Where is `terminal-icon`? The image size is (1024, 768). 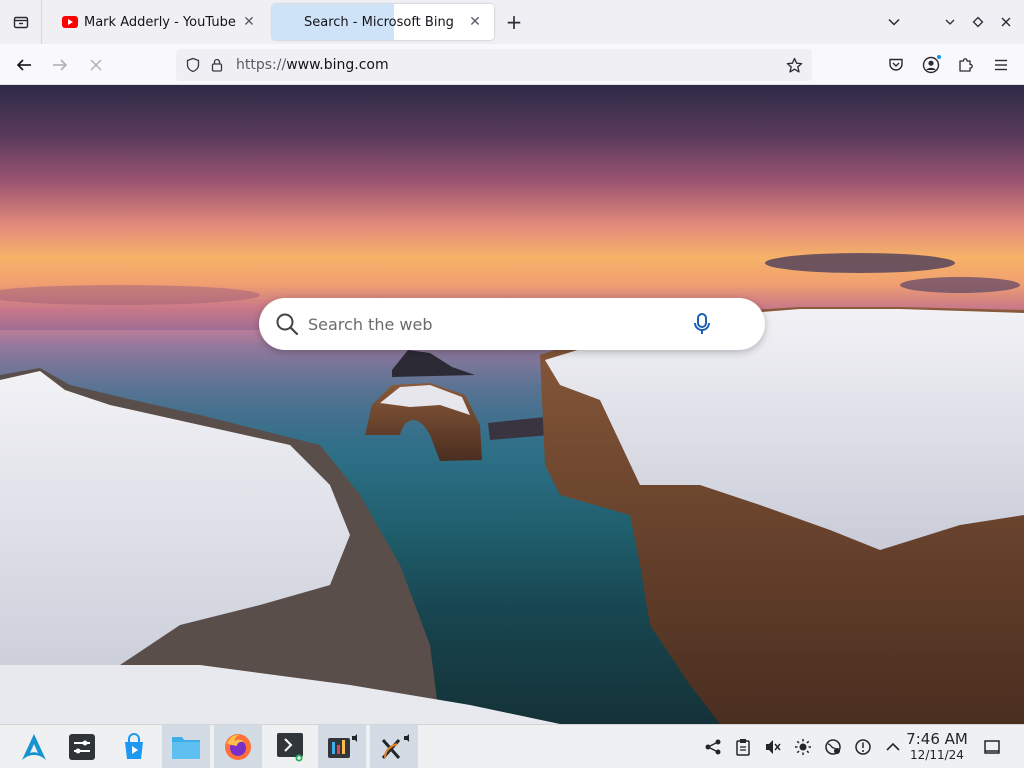 terminal-icon is located at coordinates (290, 747).